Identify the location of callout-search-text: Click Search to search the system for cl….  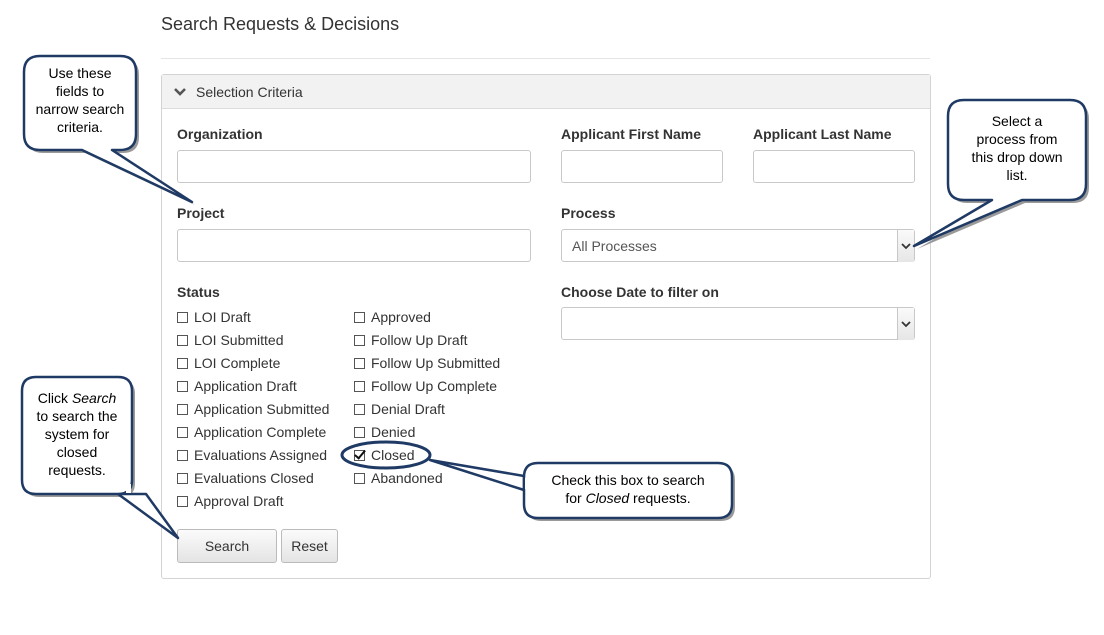
(77, 434).